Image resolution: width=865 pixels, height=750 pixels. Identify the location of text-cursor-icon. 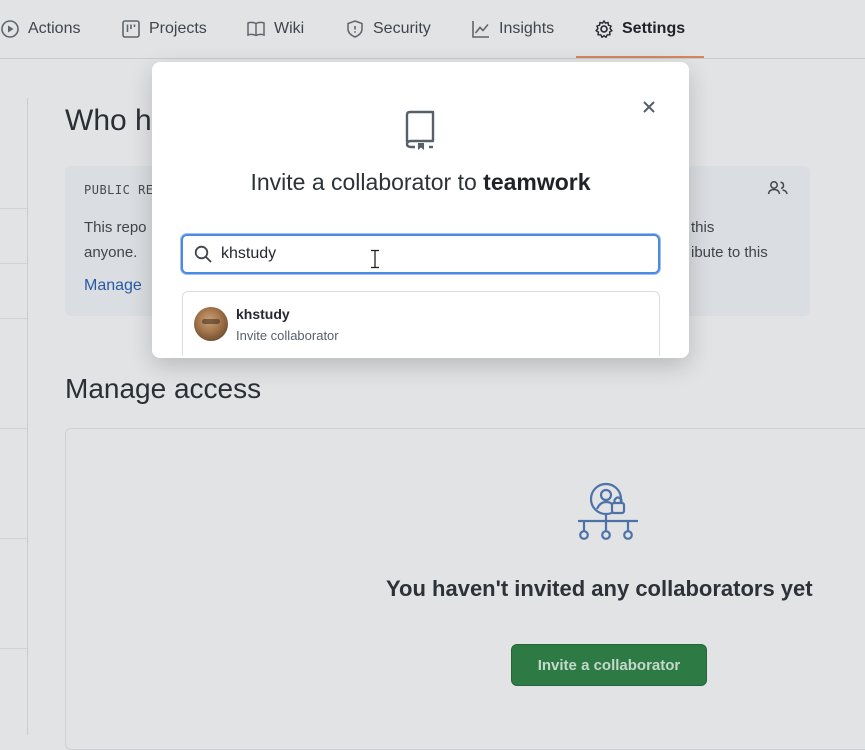
(375, 259).